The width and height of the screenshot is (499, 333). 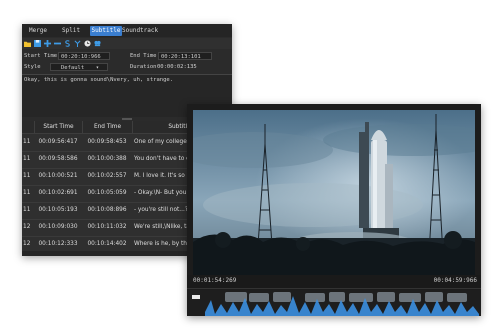 I want to click on cell-start: 00:10:00:521, so click(x=58, y=176).